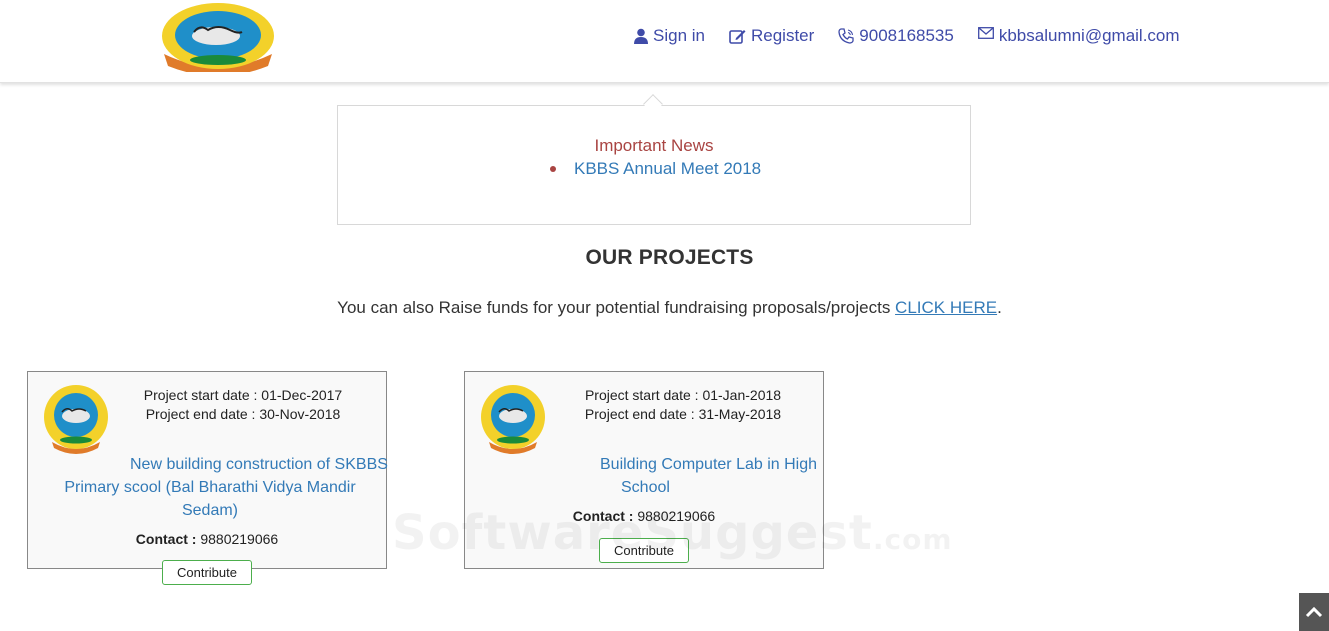  I want to click on email-link: kbbsalumni@gmail.com, so click(1078, 36).